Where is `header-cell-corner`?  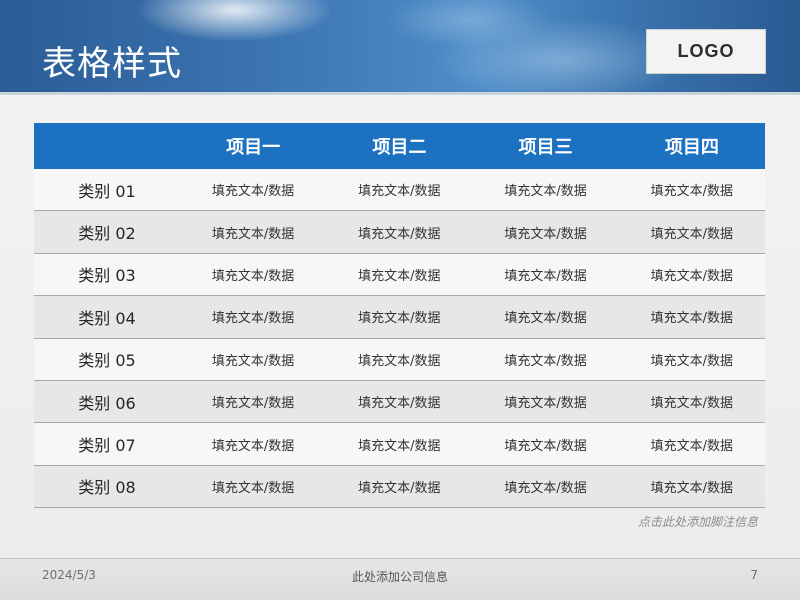 header-cell-corner is located at coordinates (107, 146).